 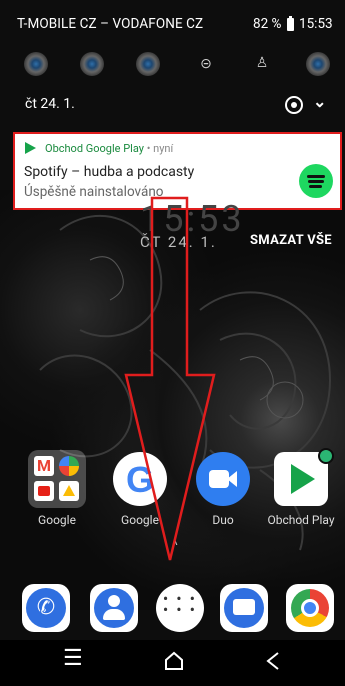 What do you see at coordinates (114, 608) in the screenshot?
I see `contacts-app-icon` at bounding box center [114, 608].